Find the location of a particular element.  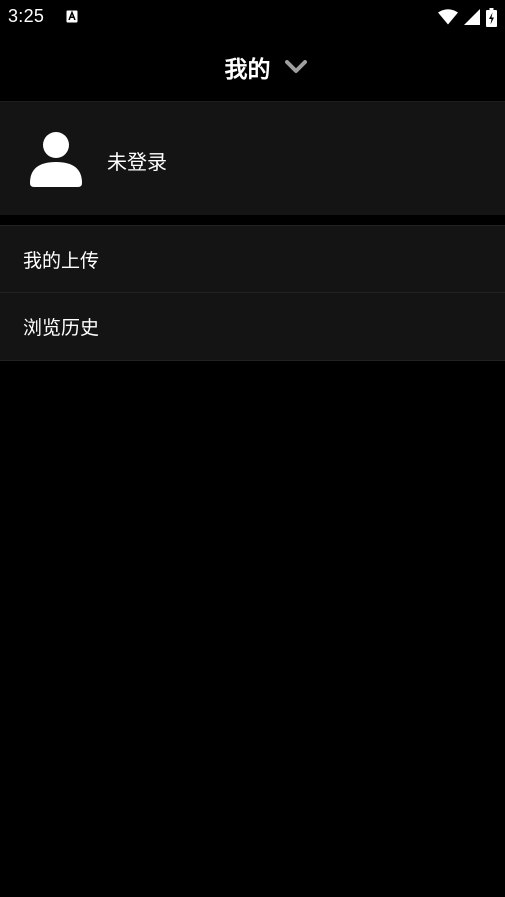

status-icons is located at coordinates (467, 17).